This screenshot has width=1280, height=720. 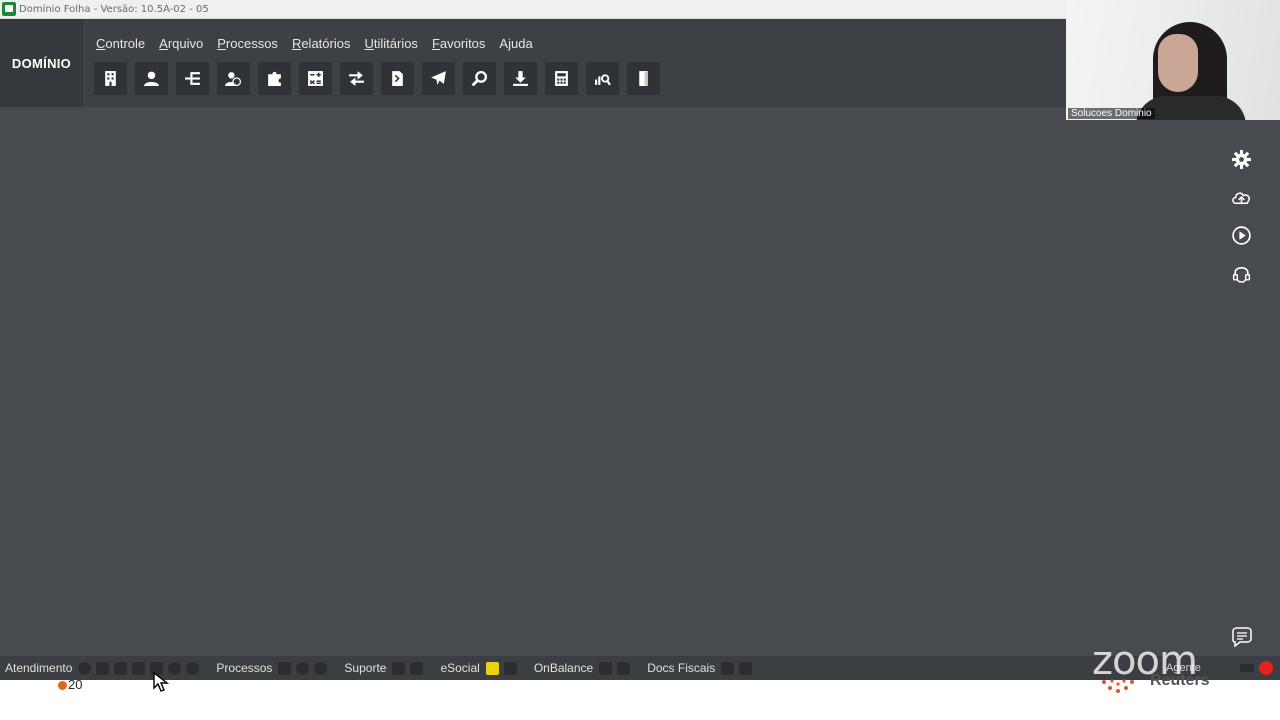 What do you see at coordinates (38, 668) in the screenshot?
I see `atendimento-label: Atendimento` at bounding box center [38, 668].